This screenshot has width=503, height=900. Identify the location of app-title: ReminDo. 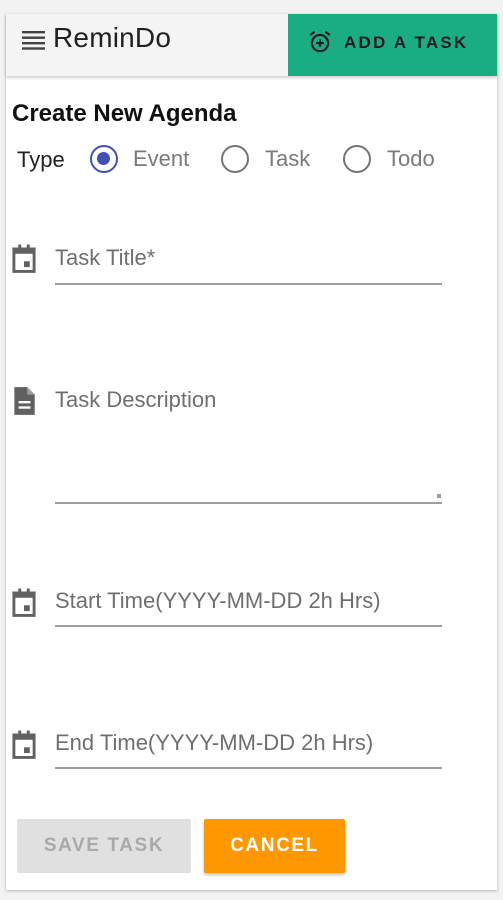
(112, 37).